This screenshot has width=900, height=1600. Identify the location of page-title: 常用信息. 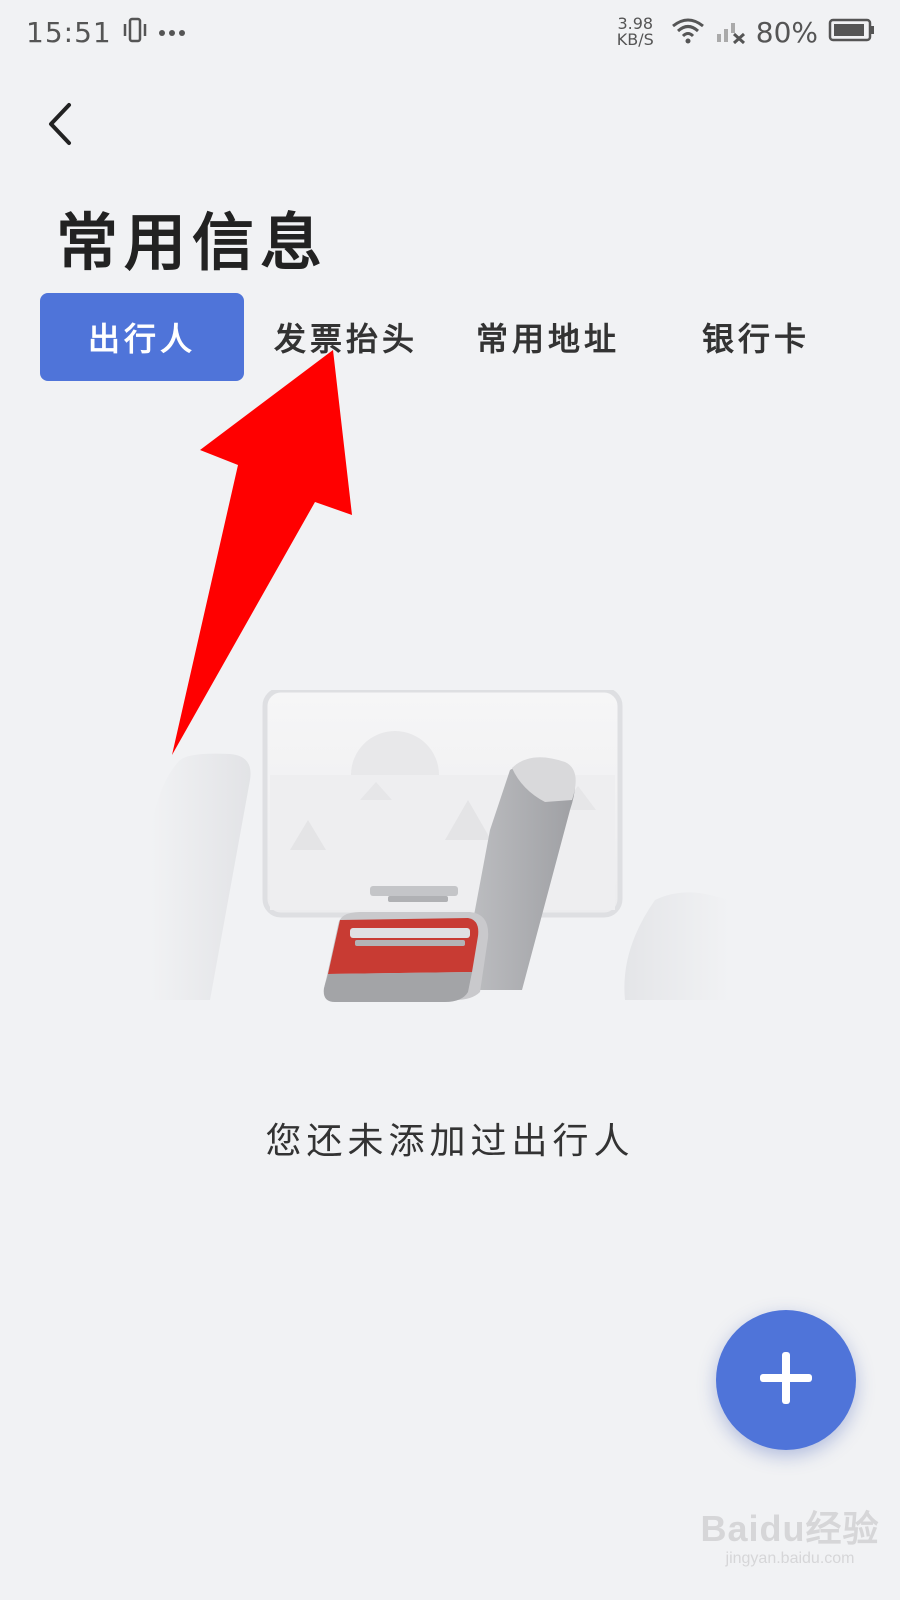
(192, 242).